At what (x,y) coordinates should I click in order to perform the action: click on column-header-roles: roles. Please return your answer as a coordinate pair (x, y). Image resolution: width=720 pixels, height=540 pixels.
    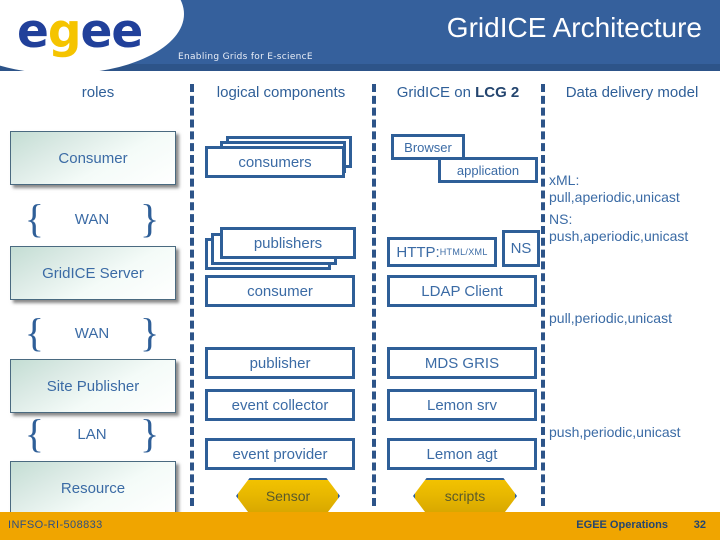
    Looking at the image, I should click on (98, 92).